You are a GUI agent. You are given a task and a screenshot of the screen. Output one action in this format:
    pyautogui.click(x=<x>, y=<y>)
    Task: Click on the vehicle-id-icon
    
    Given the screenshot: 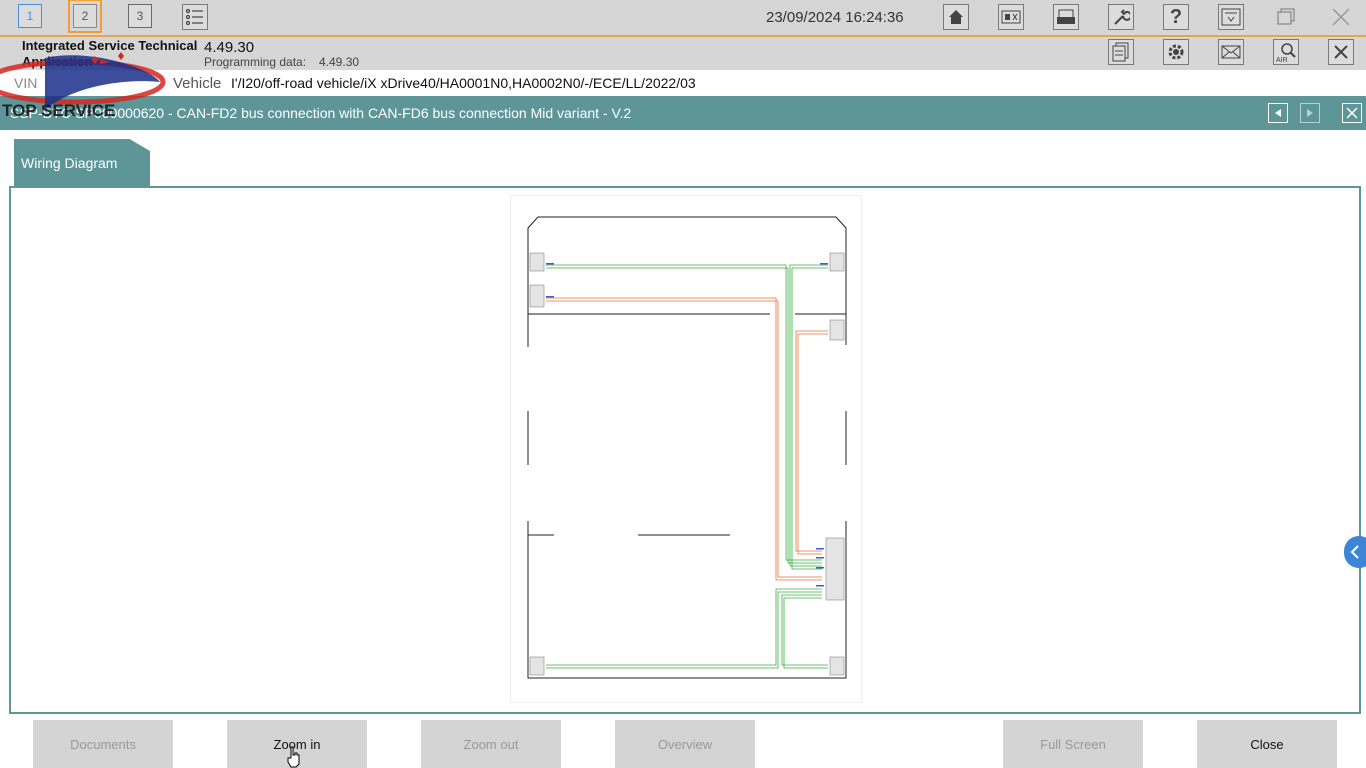 What is the action you would take?
    pyautogui.click(x=1011, y=17)
    